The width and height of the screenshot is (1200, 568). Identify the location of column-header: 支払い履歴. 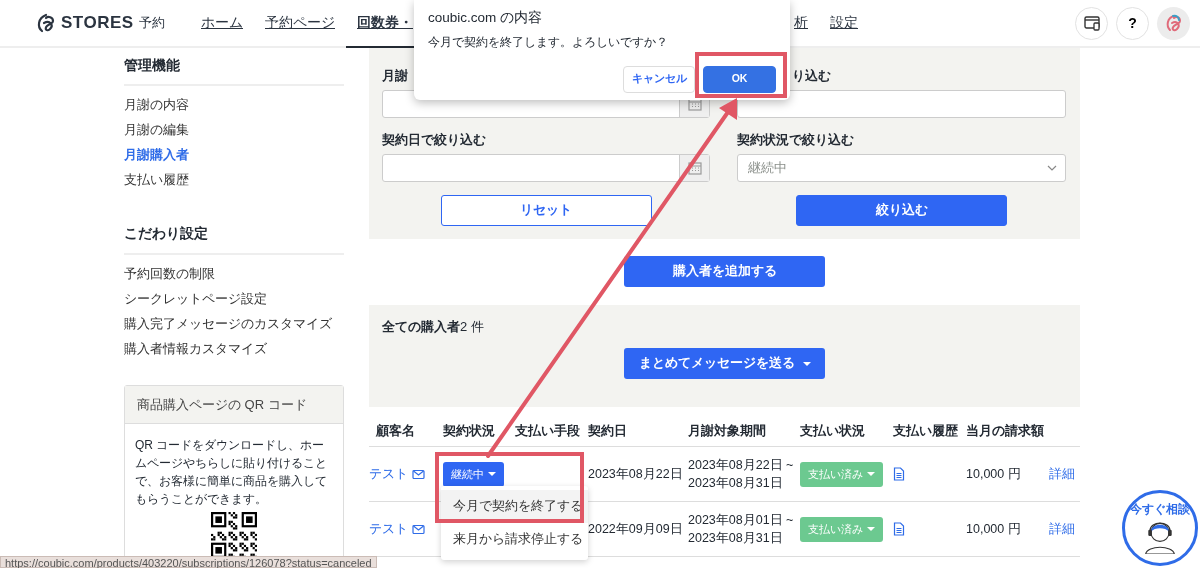
(929, 435).